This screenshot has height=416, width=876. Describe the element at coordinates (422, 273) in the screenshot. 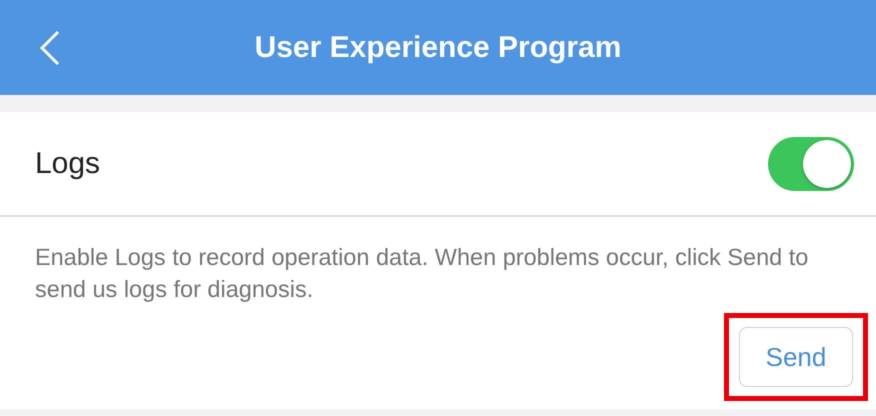

I see `description-text: Enable Logs to record operation data. When problems occur, click Send to send us logs for diagnosis.` at that location.